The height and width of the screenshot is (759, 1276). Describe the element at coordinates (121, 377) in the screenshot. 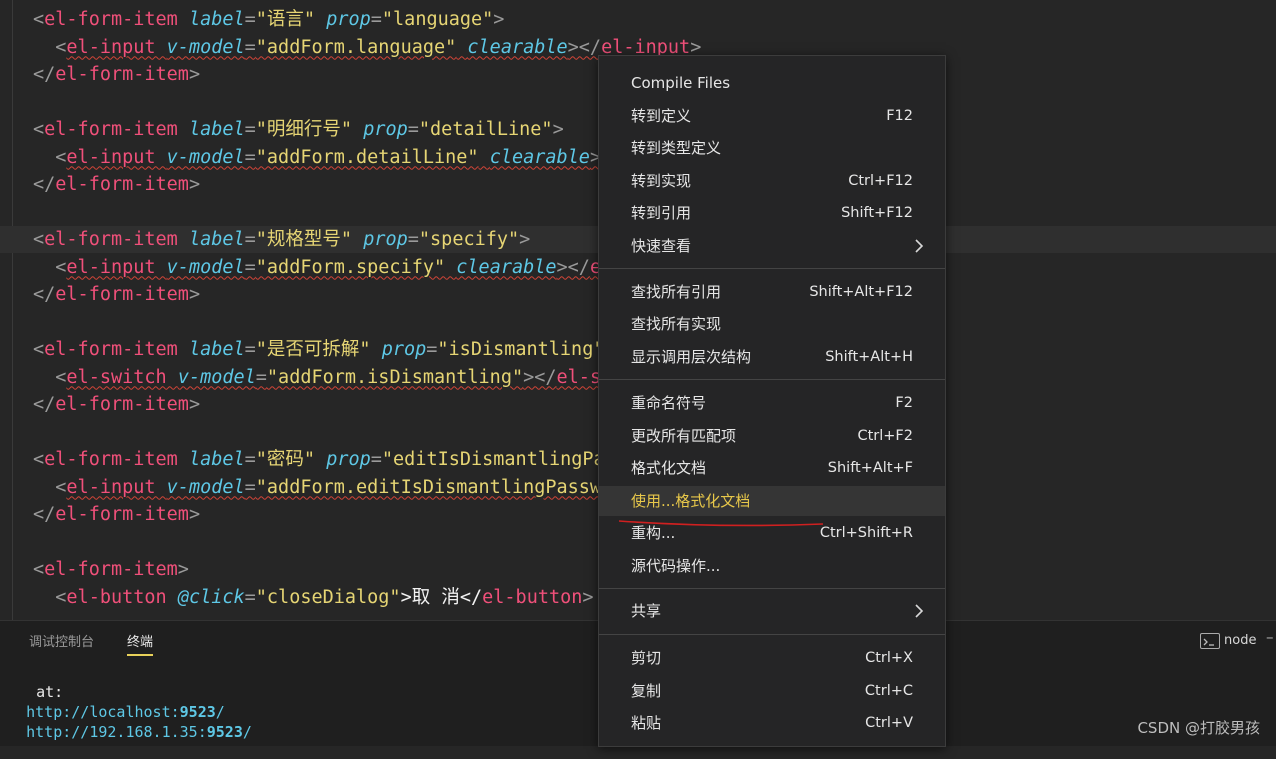

I see `code-token: el-switch` at that location.